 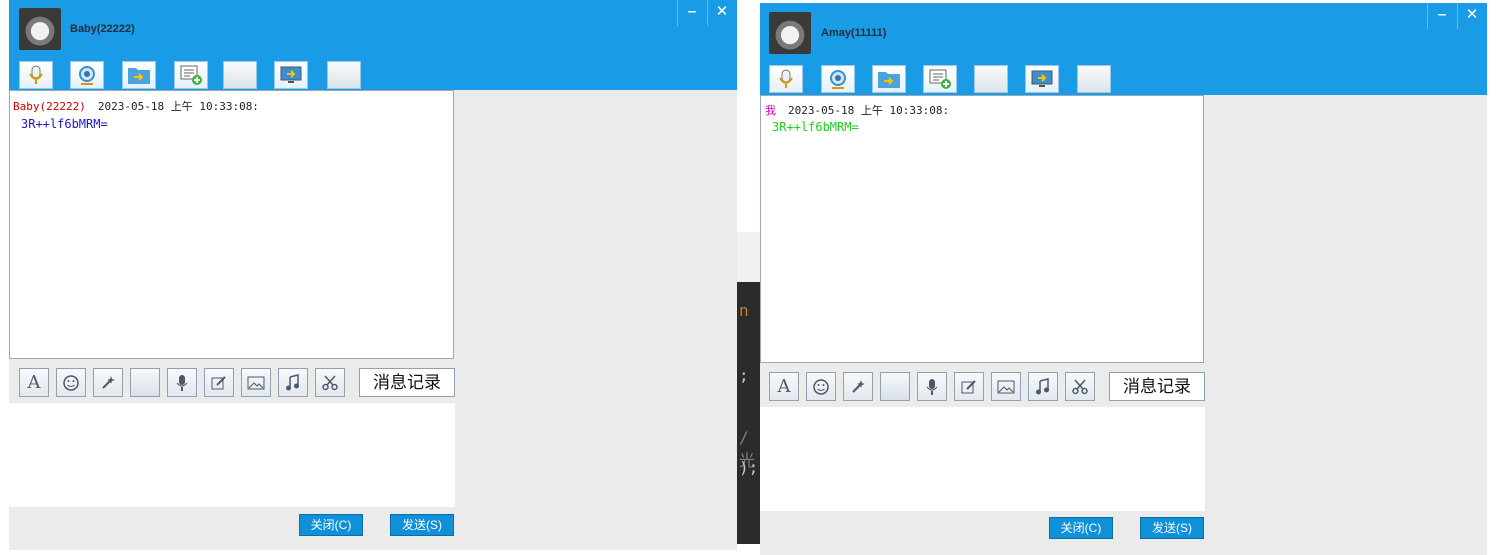 What do you see at coordinates (854, 33) in the screenshot?
I see `contact-name: Amay(11111)` at bounding box center [854, 33].